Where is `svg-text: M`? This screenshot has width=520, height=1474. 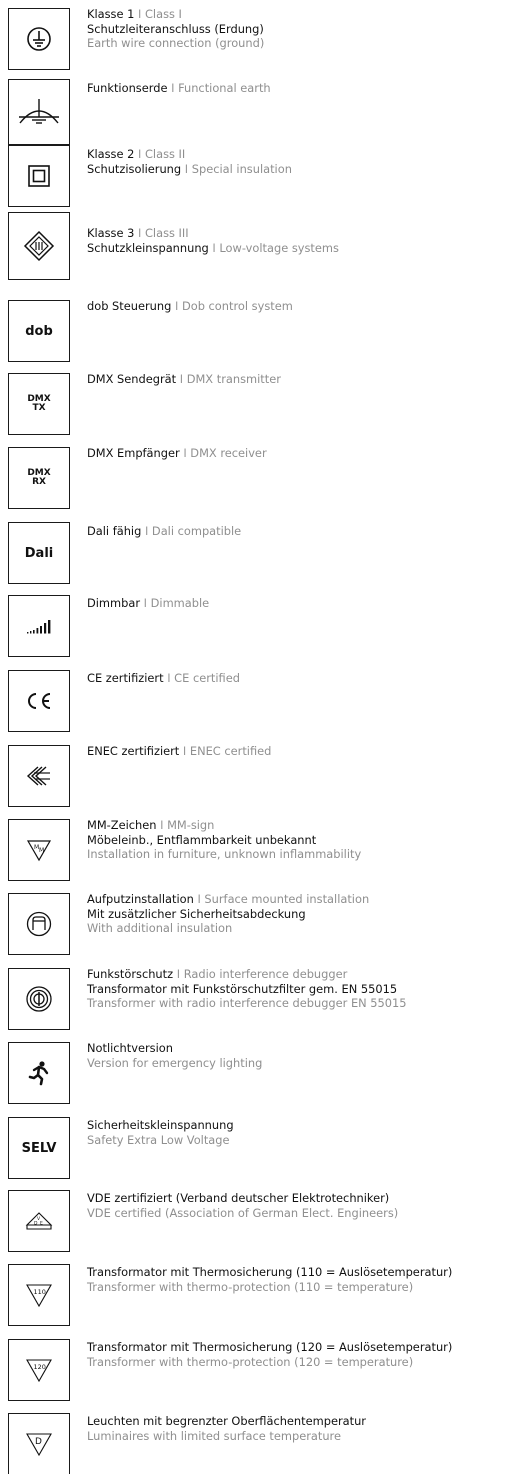
svg-text: M is located at coordinates (41, 850).